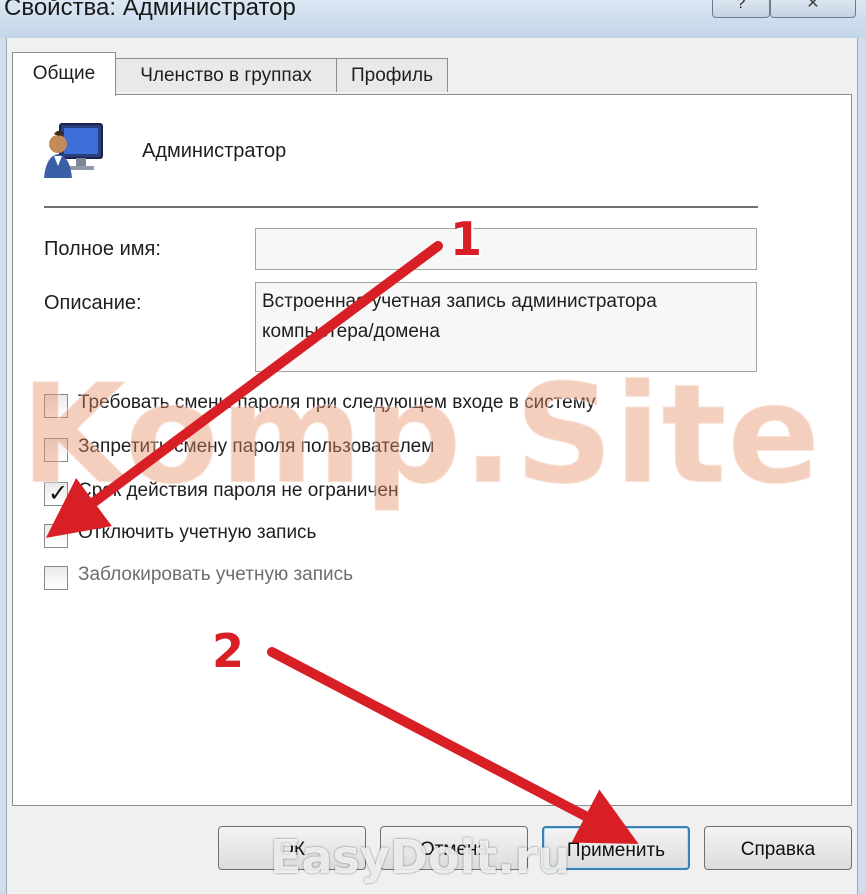 The image size is (866, 894). What do you see at coordinates (466, 239) in the screenshot?
I see `callout-1: 1` at bounding box center [466, 239].